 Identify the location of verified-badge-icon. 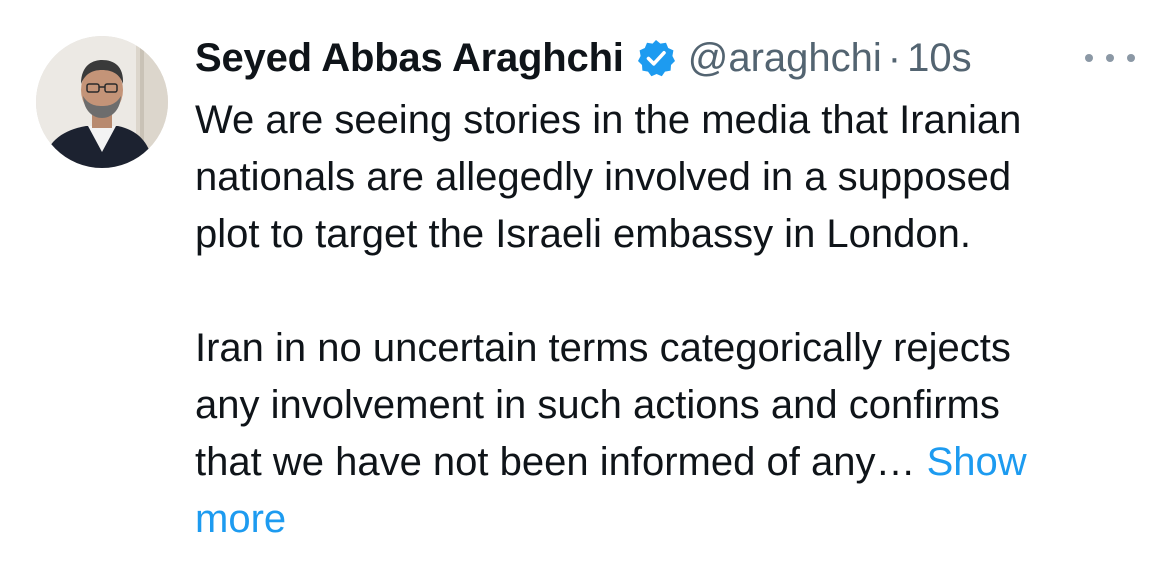
(656, 58).